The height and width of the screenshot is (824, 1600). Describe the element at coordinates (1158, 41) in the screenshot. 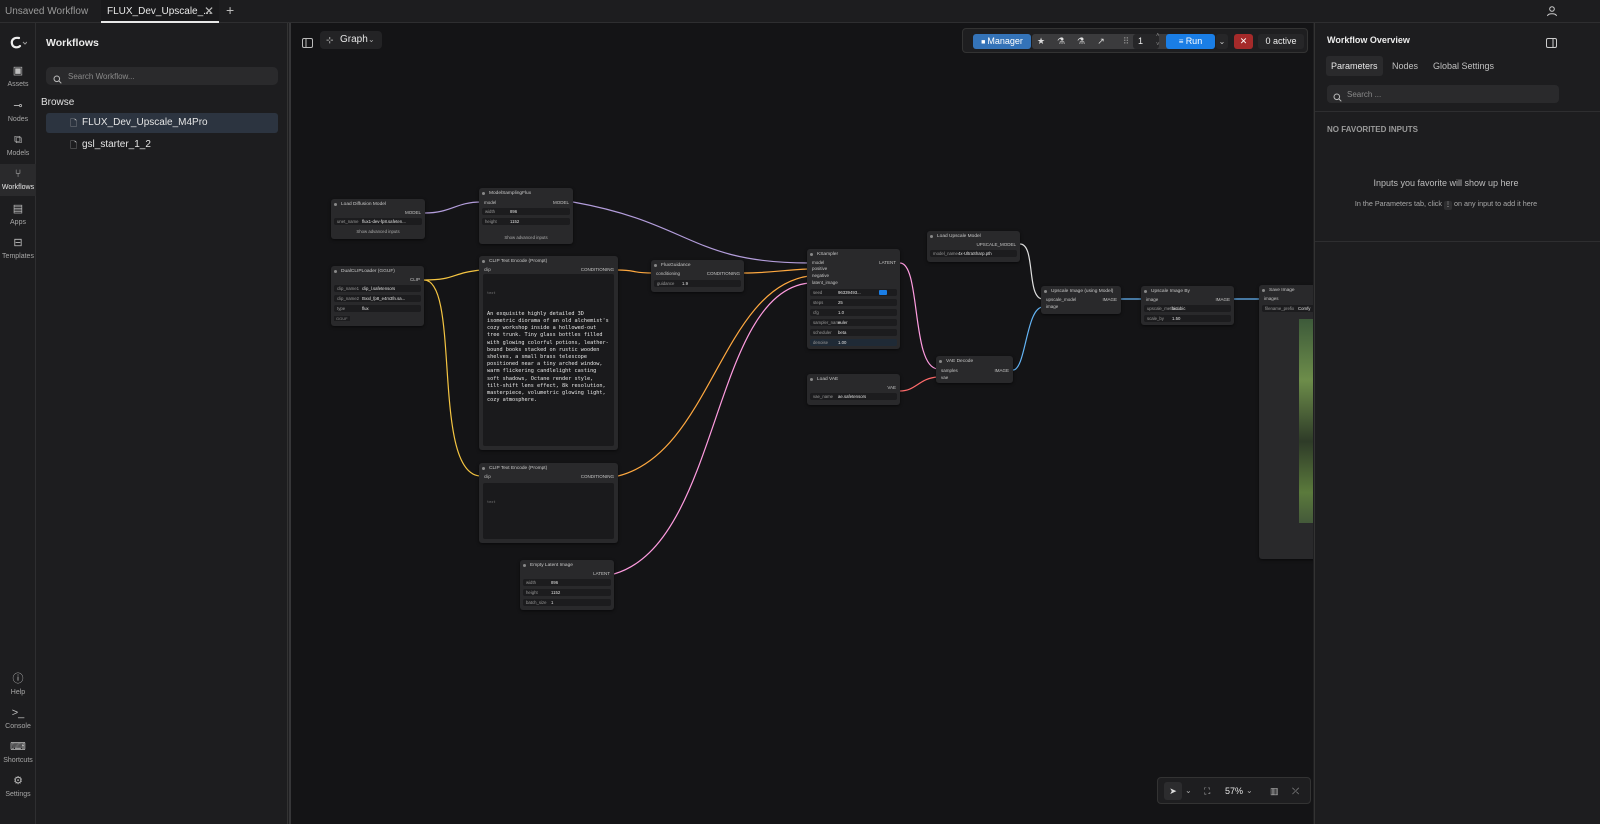

I see `stepper-icon: ˄ ˅` at that location.